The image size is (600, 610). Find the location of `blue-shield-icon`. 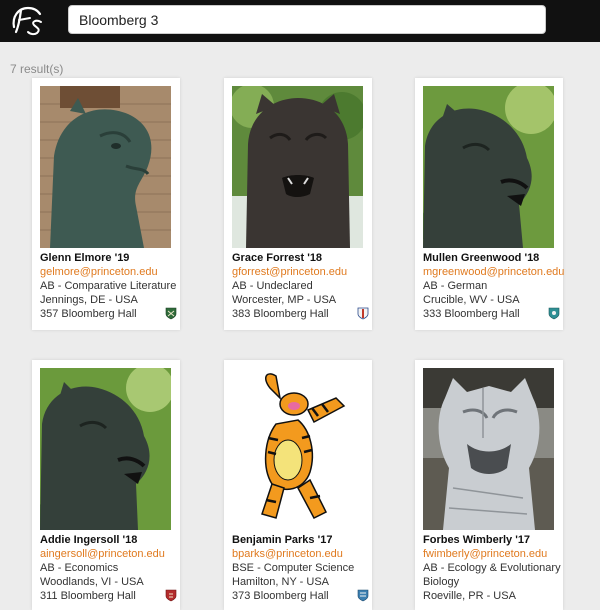

blue-shield-icon is located at coordinates (363, 595).